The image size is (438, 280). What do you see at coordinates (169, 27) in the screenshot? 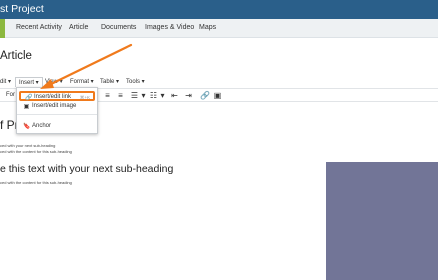
I see `nav-item-images-video: Images & Video` at bounding box center [169, 27].